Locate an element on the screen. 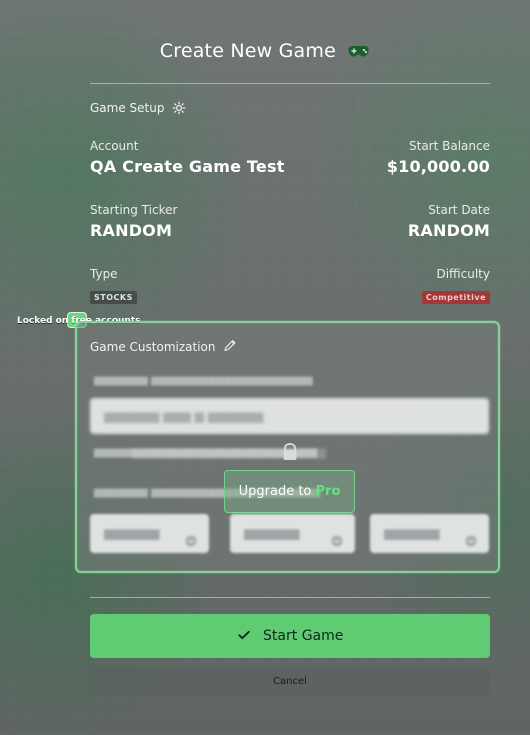 The width and height of the screenshot is (530, 735). start-date-field: Start Date RANDOM is located at coordinates (449, 221).